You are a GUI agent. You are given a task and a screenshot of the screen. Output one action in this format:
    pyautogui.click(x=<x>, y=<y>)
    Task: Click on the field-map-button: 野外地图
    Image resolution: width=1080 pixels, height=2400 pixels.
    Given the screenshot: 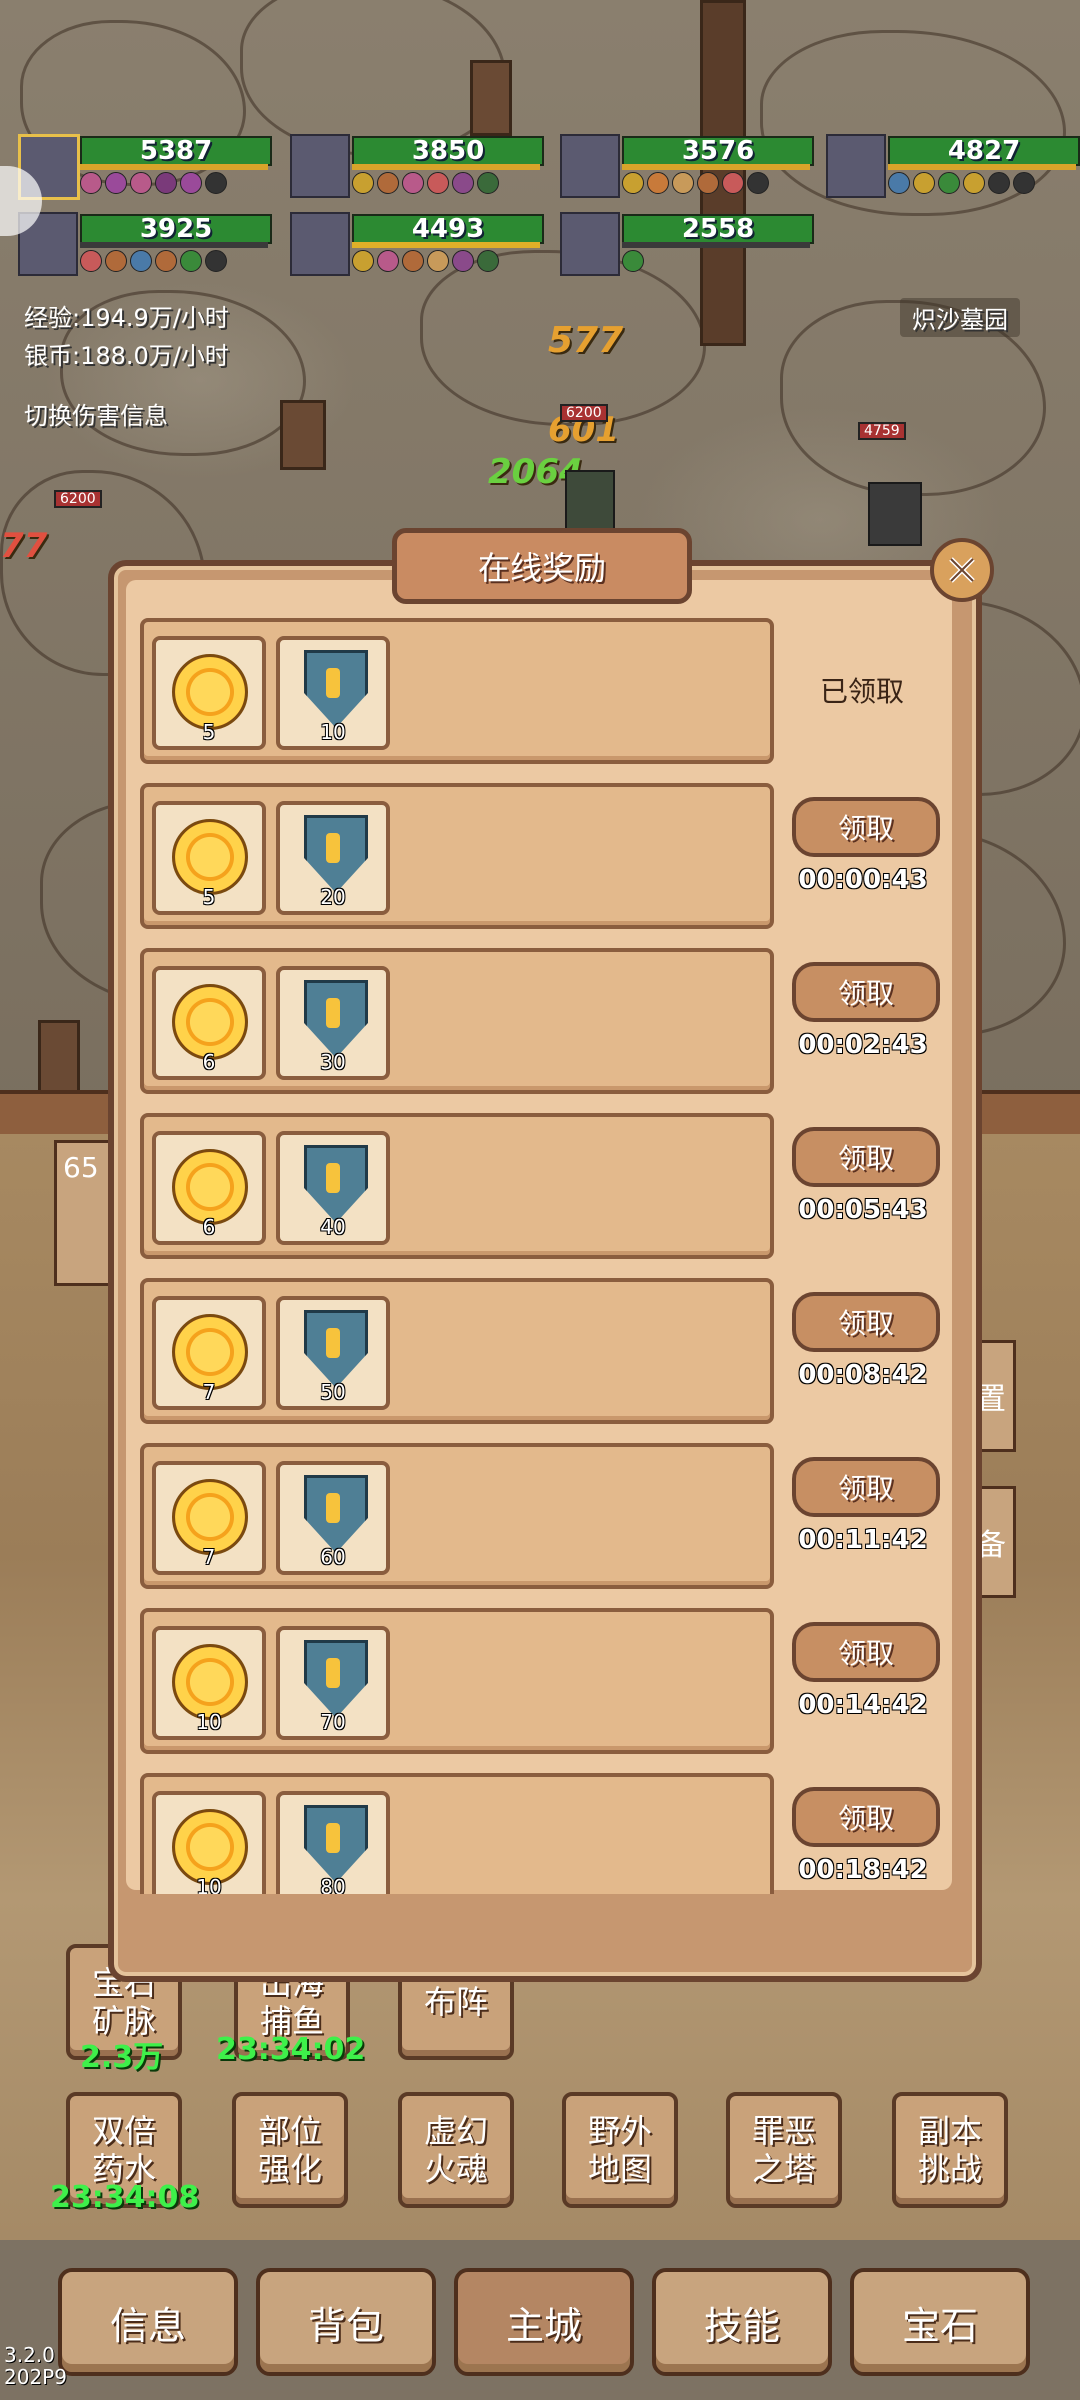 What is the action you would take?
    pyautogui.click(x=620, y=2150)
    